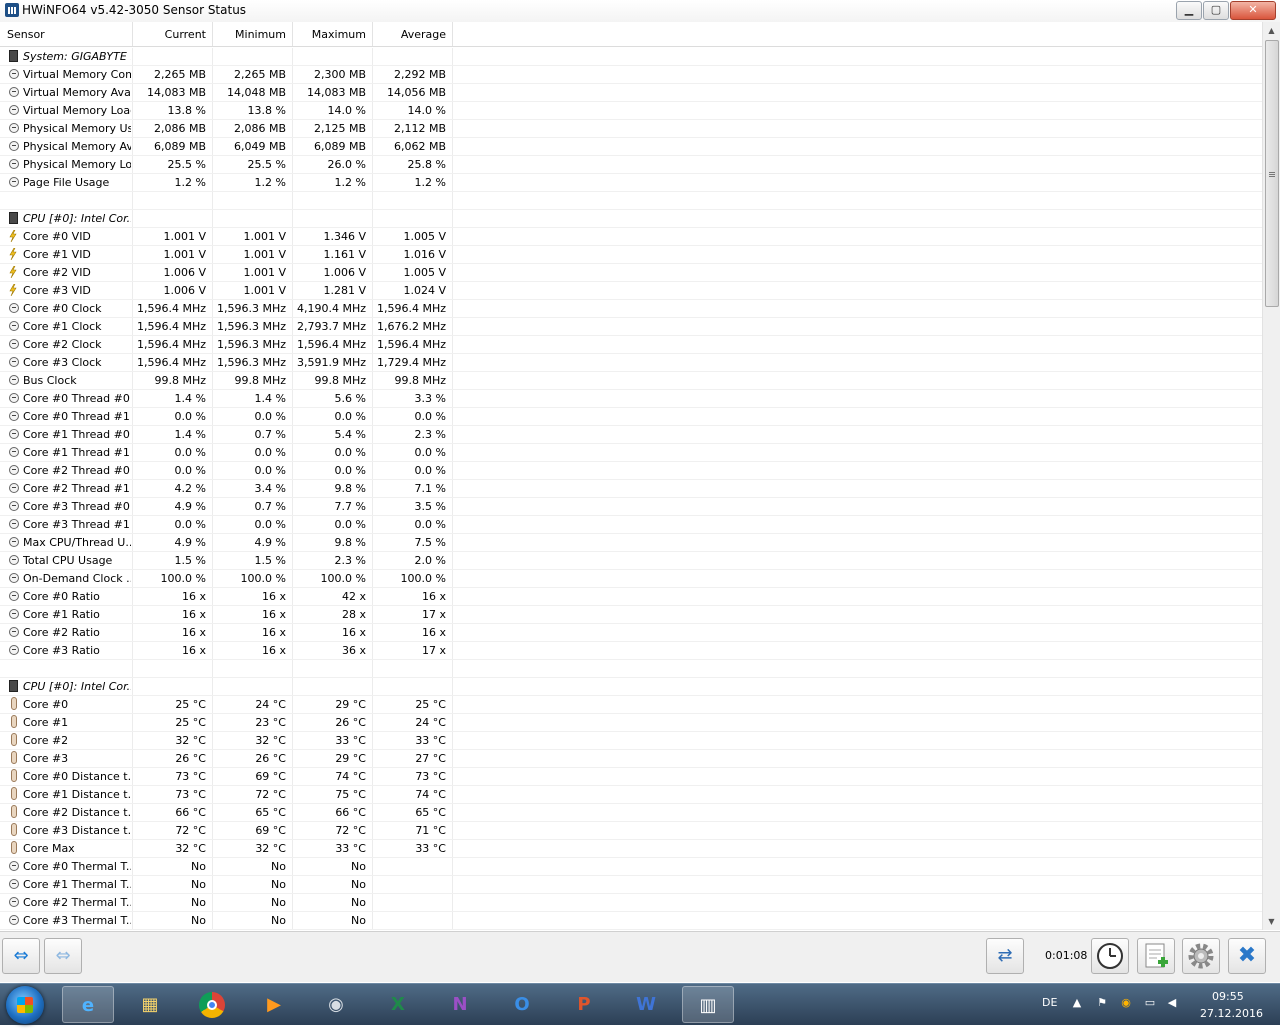 The image size is (1280, 1031). What do you see at coordinates (150, 1004) in the screenshot?
I see `file-explorer-icon: ▦` at bounding box center [150, 1004].